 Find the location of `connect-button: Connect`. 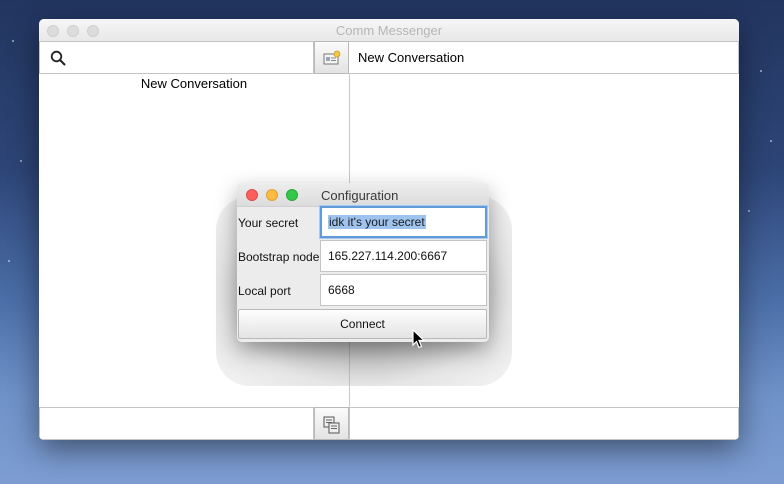

connect-button: Connect is located at coordinates (362, 324).